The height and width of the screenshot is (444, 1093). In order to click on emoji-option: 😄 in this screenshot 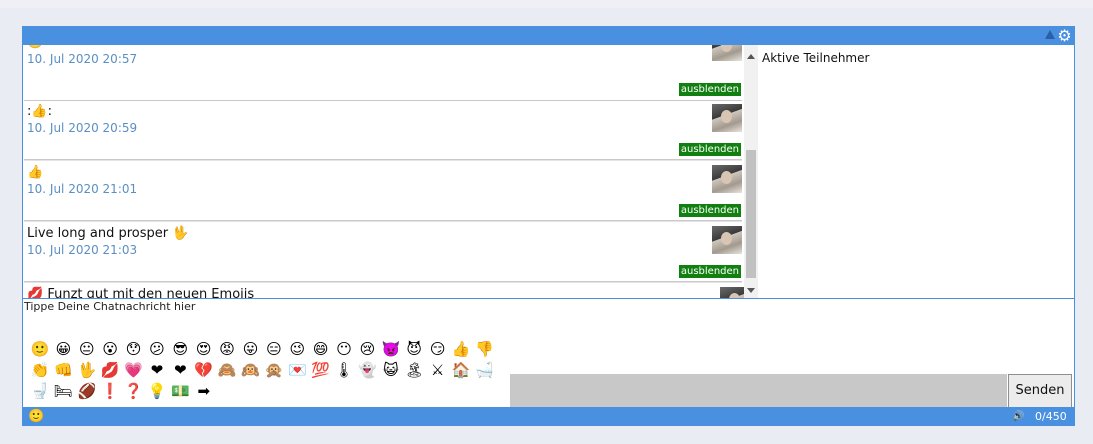, I will do `click(321, 349)`.